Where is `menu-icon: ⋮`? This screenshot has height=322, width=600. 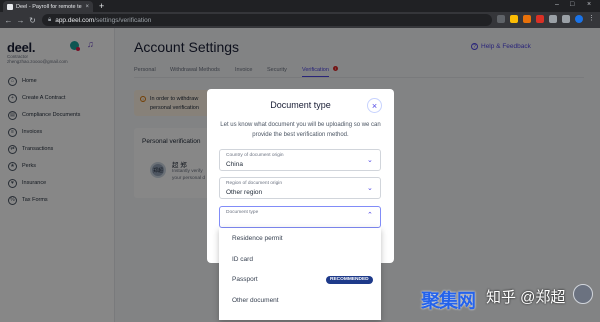 menu-icon: ⋮ is located at coordinates (592, 19).